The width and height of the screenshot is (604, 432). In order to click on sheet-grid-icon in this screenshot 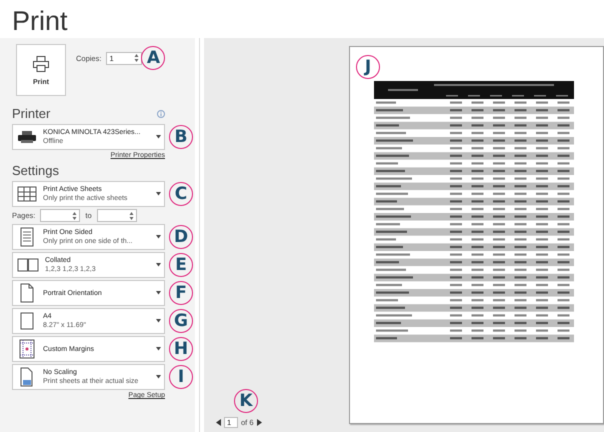, I will do `click(27, 194)`.